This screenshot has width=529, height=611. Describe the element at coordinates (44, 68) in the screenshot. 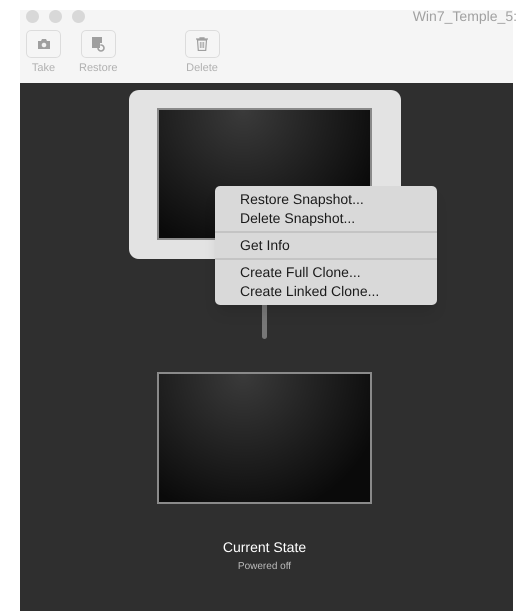

I see `toolbar-label: Take` at that location.